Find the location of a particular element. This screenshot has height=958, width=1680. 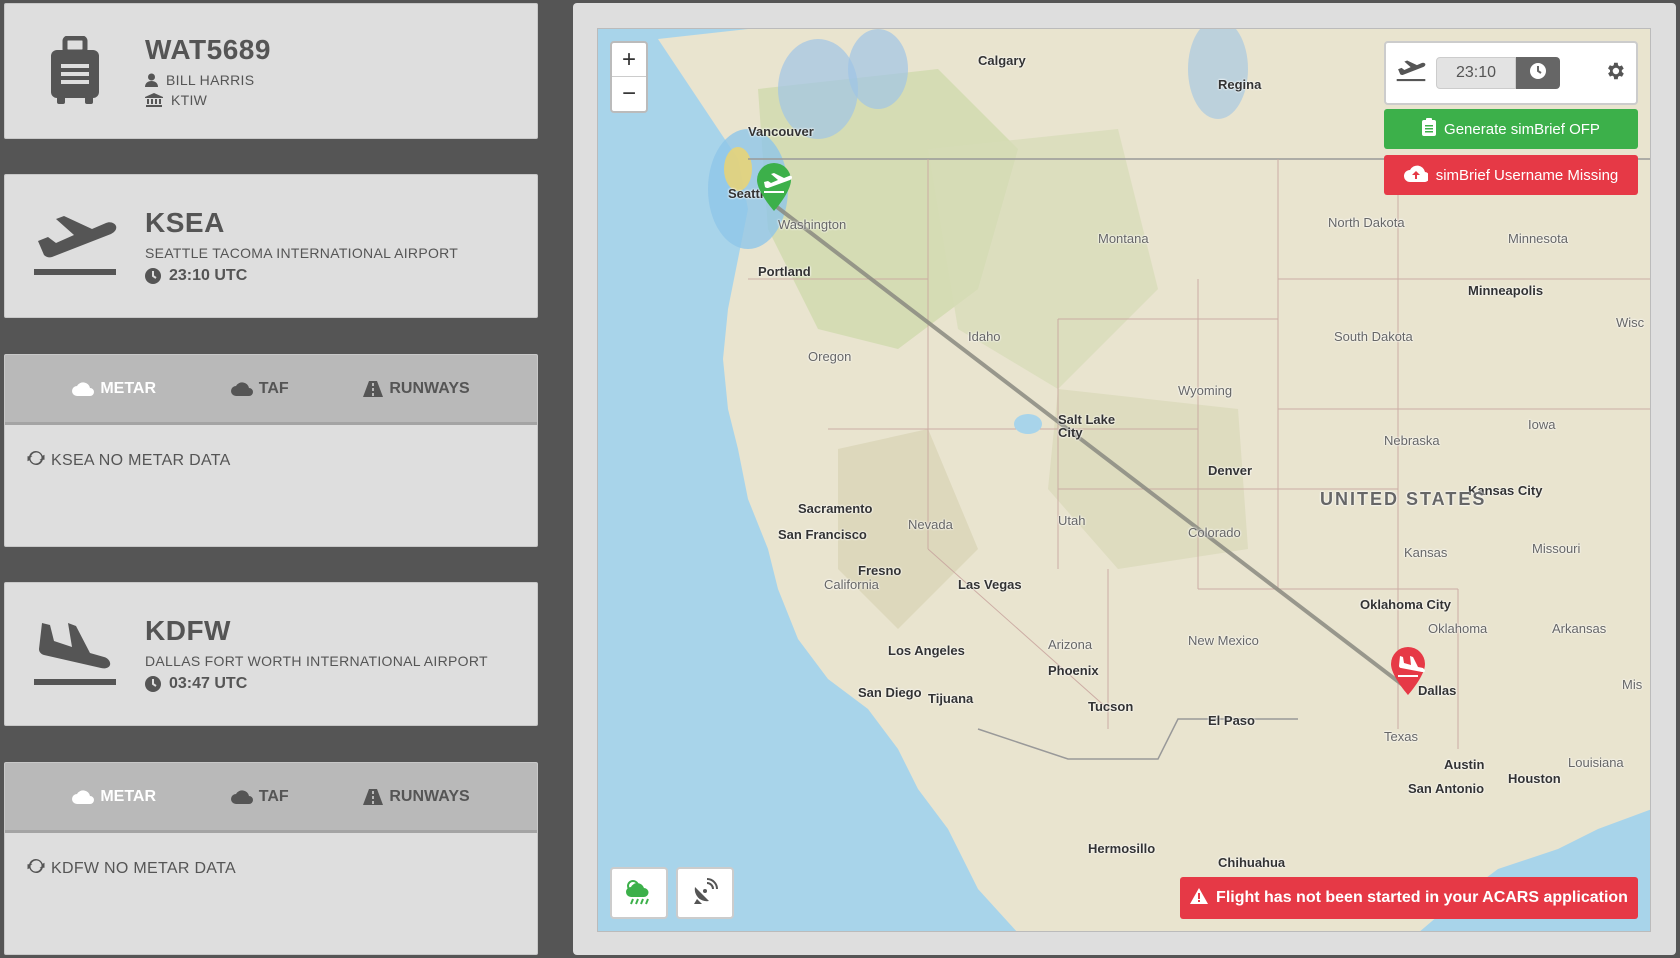

arrival-pin-icon is located at coordinates (1408, 672).